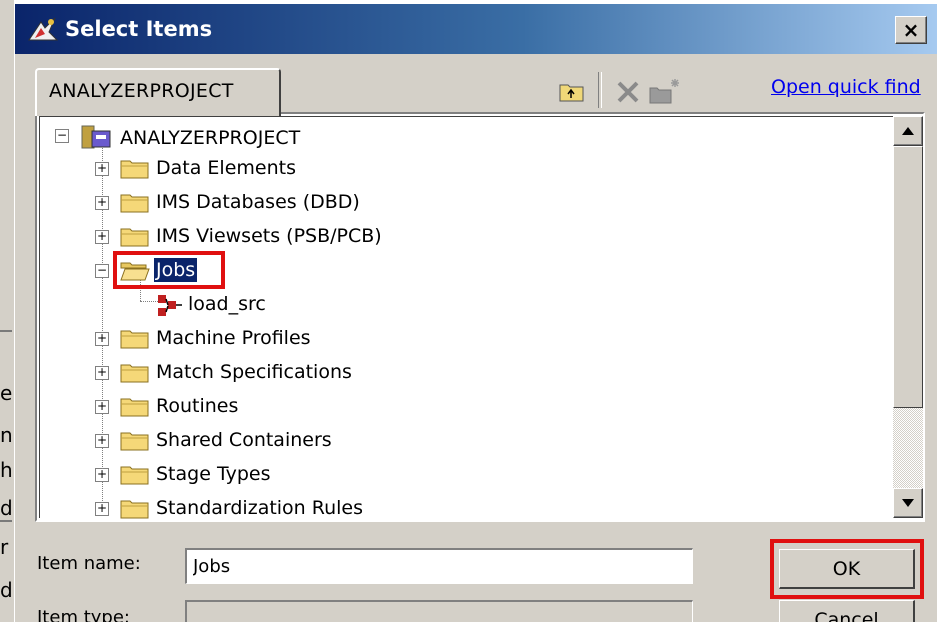 This screenshot has height=622, width=937. What do you see at coordinates (4, 547) in the screenshot?
I see `background-text-fragment: r` at bounding box center [4, 547].